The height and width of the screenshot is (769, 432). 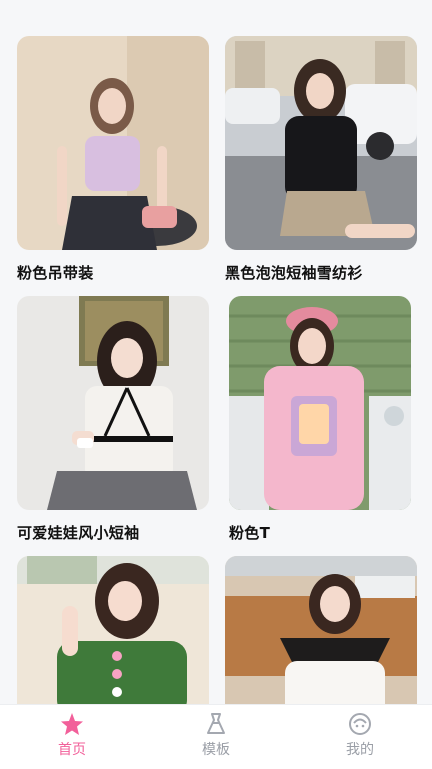 I want to click on profile-icon, so click(x=360, y=724).